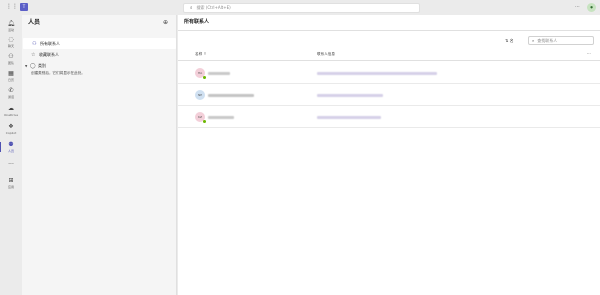 The height and width of the screenshot is (295, 600). I want to click on star-icon: ☆, so click(33, 54).